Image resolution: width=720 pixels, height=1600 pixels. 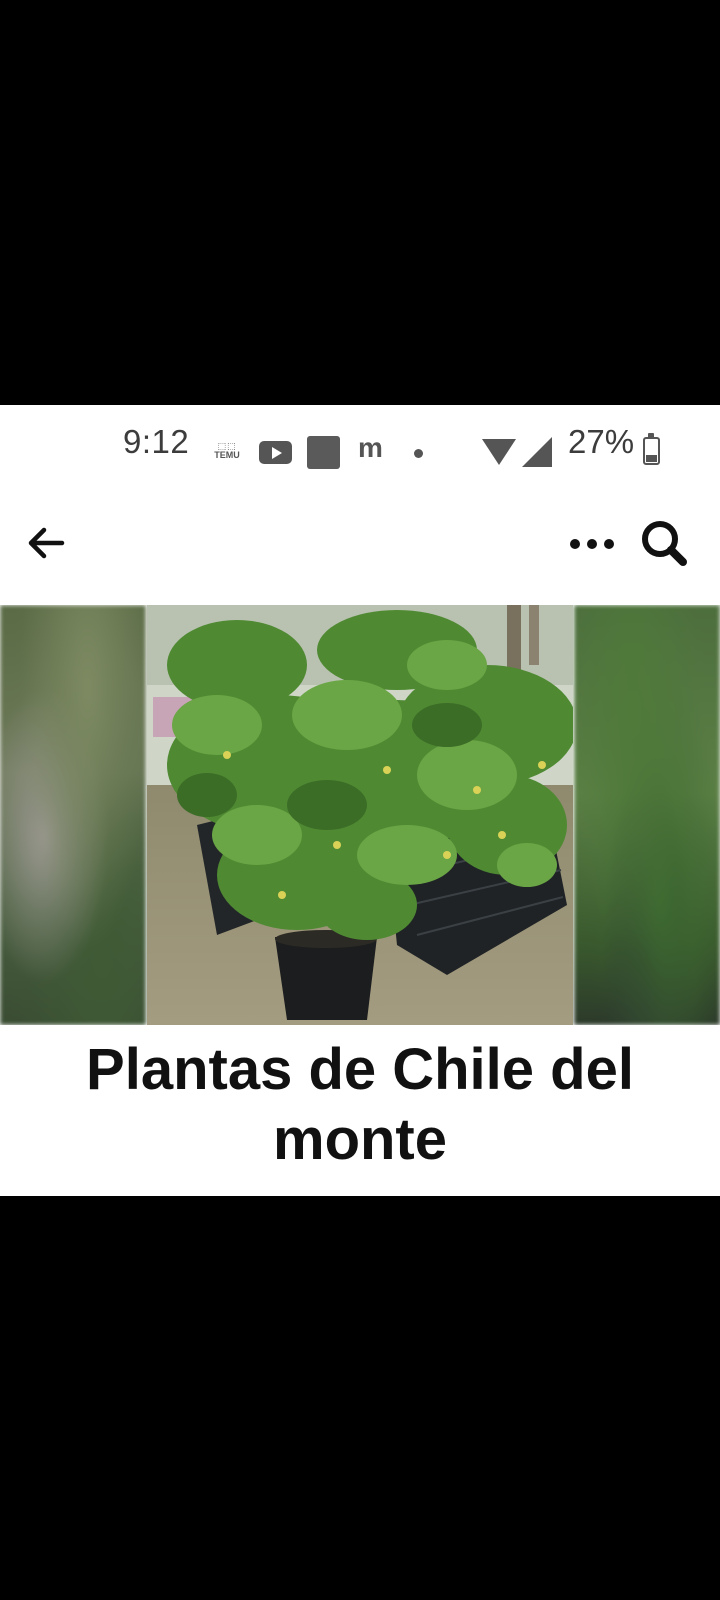 What do you see at coordinates (275, 452) in the screenshot?
I see `youtube-icon` at bounding box center [275, 452].